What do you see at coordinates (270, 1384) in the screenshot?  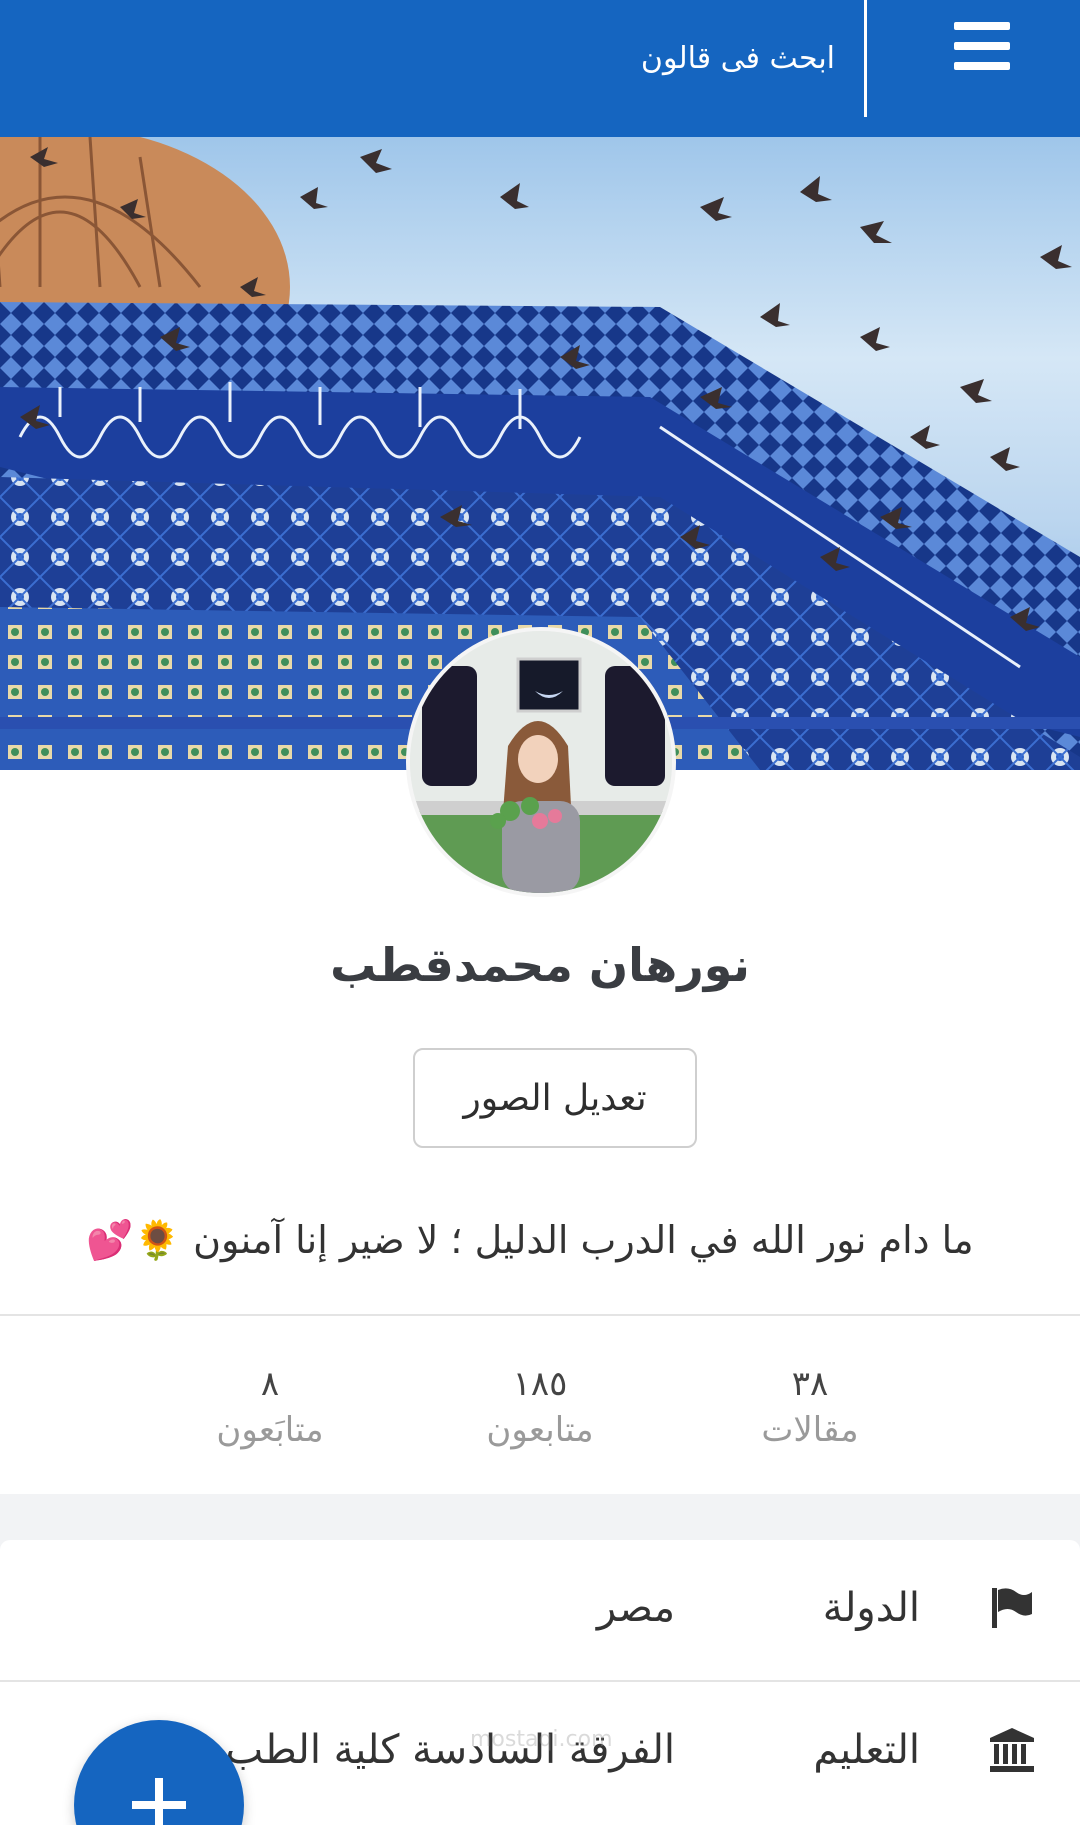 I see `stat-following-count: ٨` at bounding box center [270, 1384].